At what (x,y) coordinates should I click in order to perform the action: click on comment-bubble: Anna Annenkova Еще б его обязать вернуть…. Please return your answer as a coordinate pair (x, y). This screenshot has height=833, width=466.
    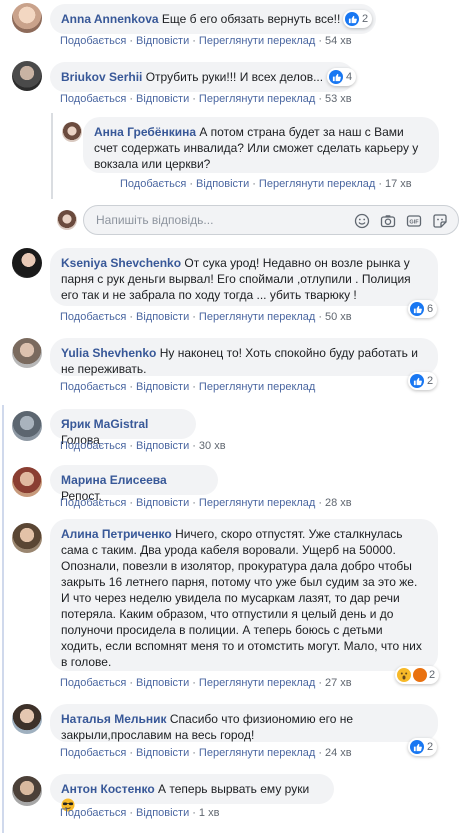
    Looking at the image, I should click on (213, 19).